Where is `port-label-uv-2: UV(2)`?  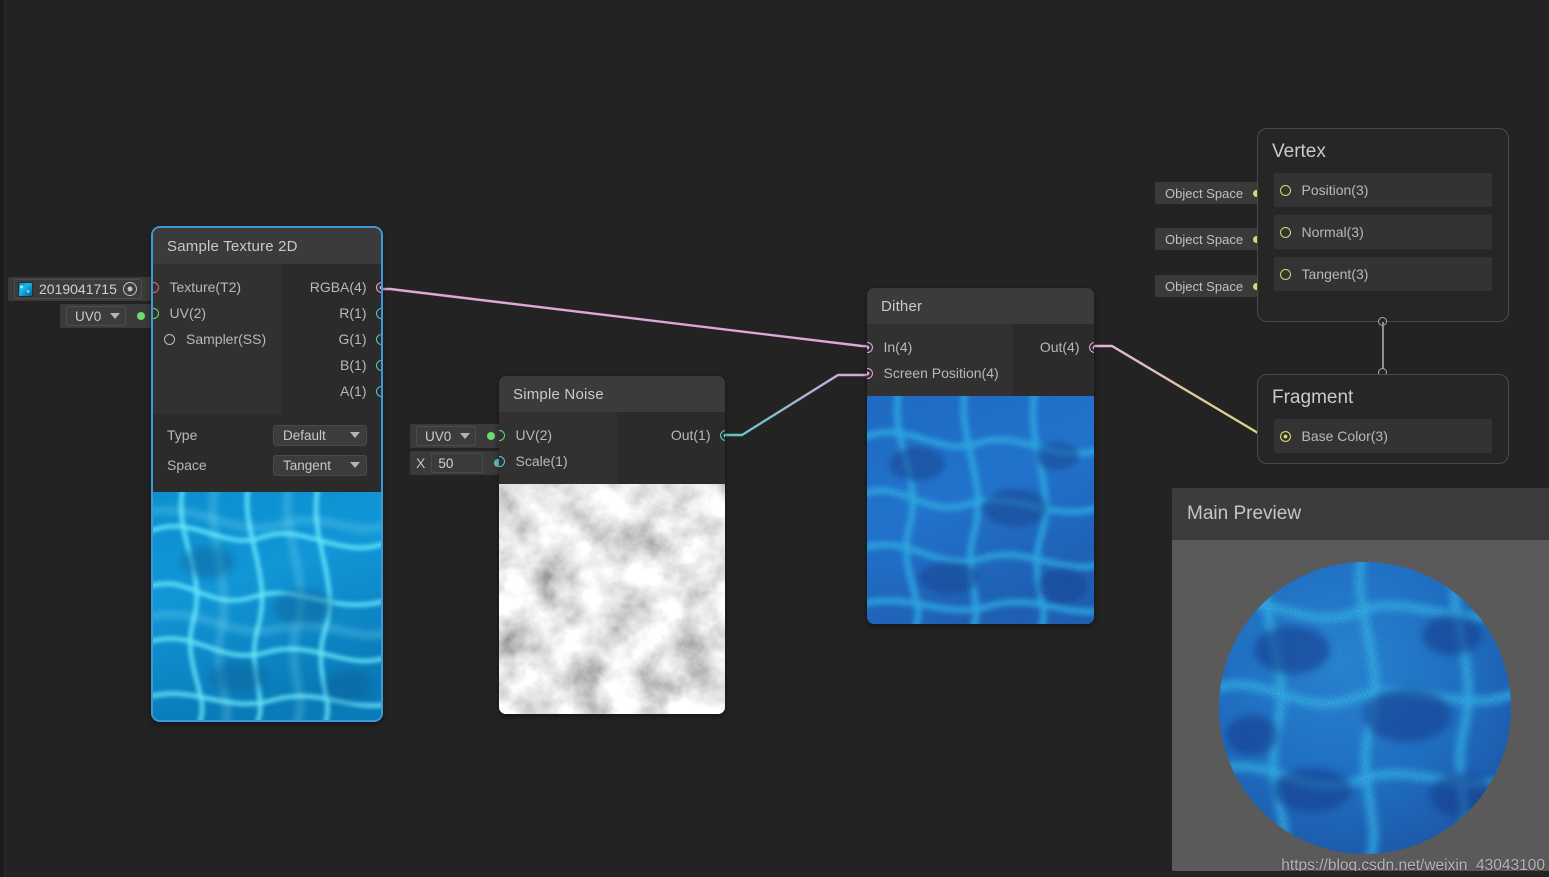 port-label-uv-2: UV(2) is located at coordinates (188, 313).